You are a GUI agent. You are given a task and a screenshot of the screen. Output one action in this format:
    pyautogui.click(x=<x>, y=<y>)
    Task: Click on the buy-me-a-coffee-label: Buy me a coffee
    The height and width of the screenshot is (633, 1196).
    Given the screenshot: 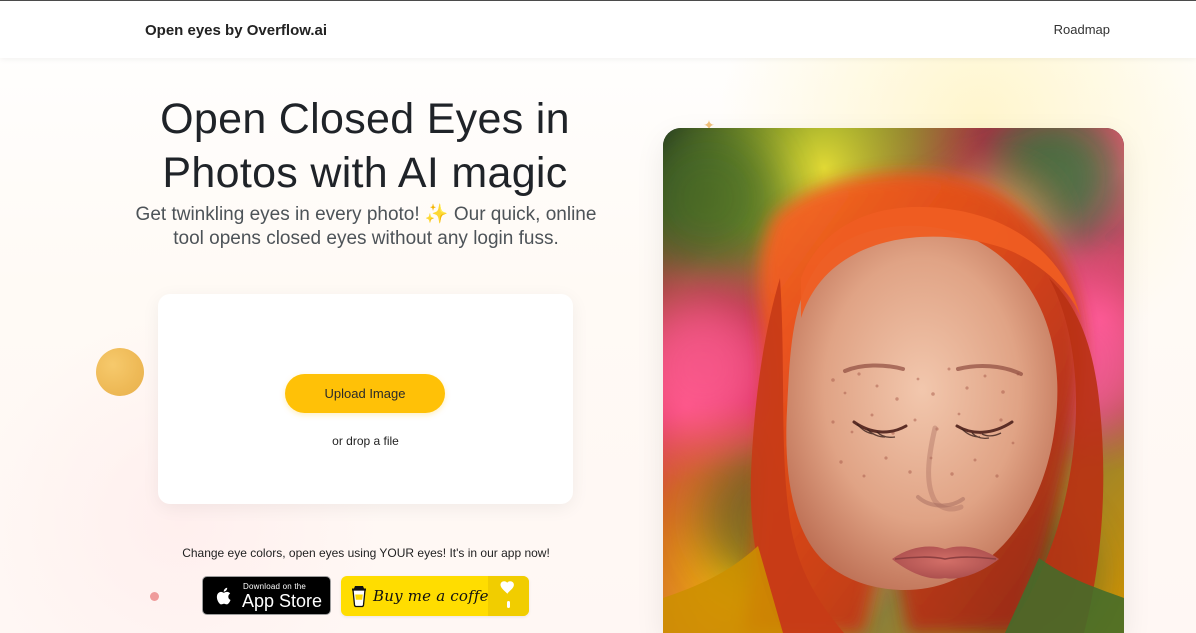 What is the action you would take?
    pyautogui.click(x=435, y=596)
    